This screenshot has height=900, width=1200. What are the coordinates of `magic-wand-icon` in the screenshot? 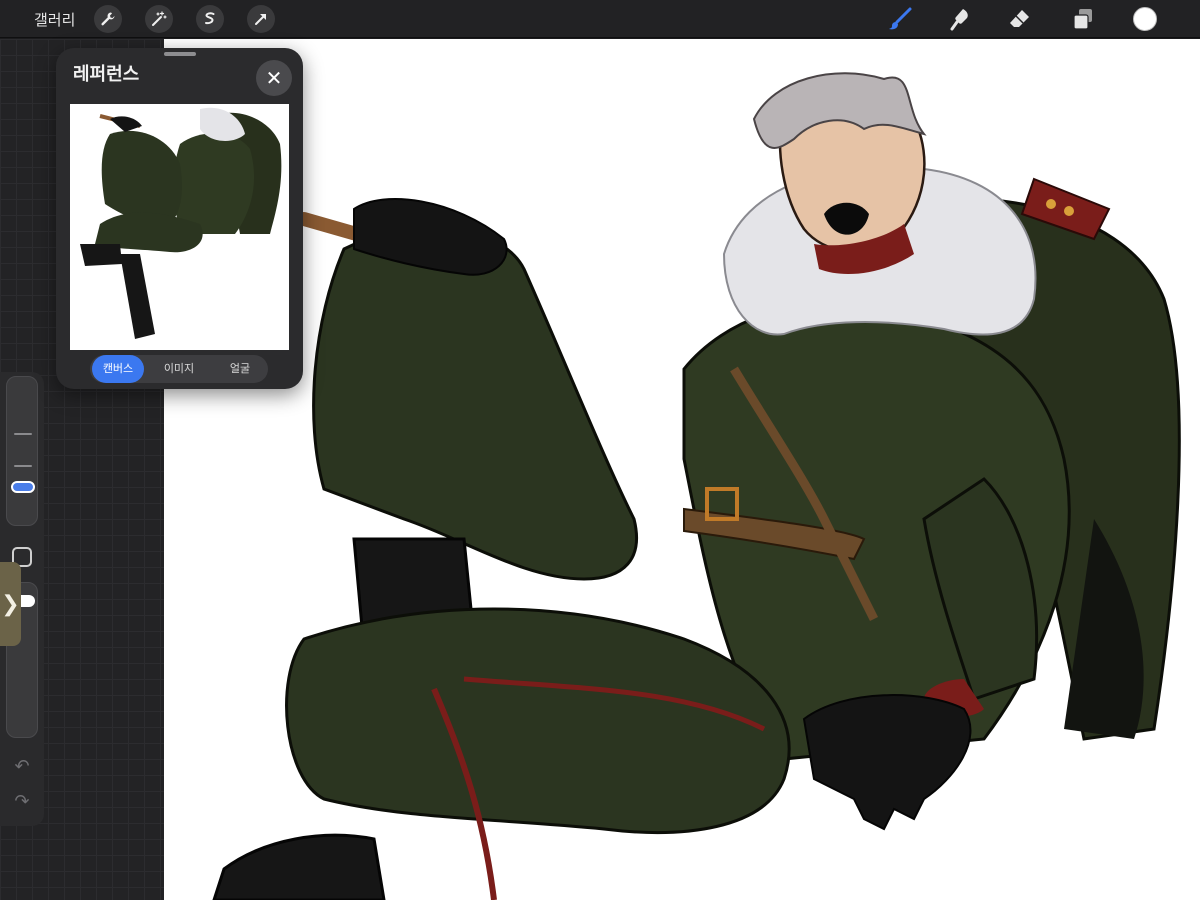 It's located at (159, 19).